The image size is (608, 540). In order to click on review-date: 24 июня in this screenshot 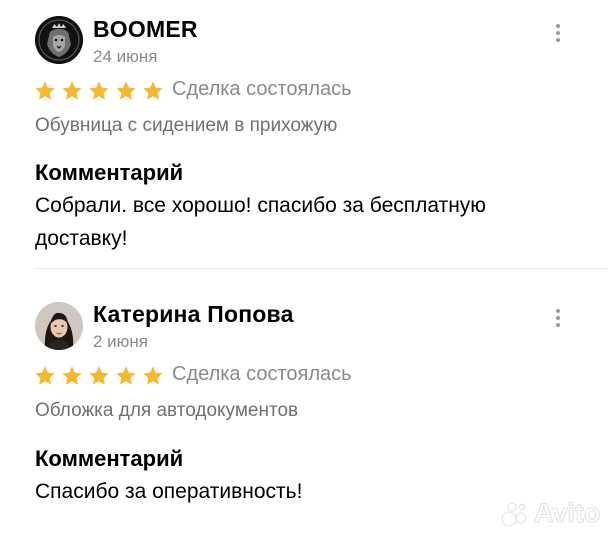, I will do `click(125, 56)`.